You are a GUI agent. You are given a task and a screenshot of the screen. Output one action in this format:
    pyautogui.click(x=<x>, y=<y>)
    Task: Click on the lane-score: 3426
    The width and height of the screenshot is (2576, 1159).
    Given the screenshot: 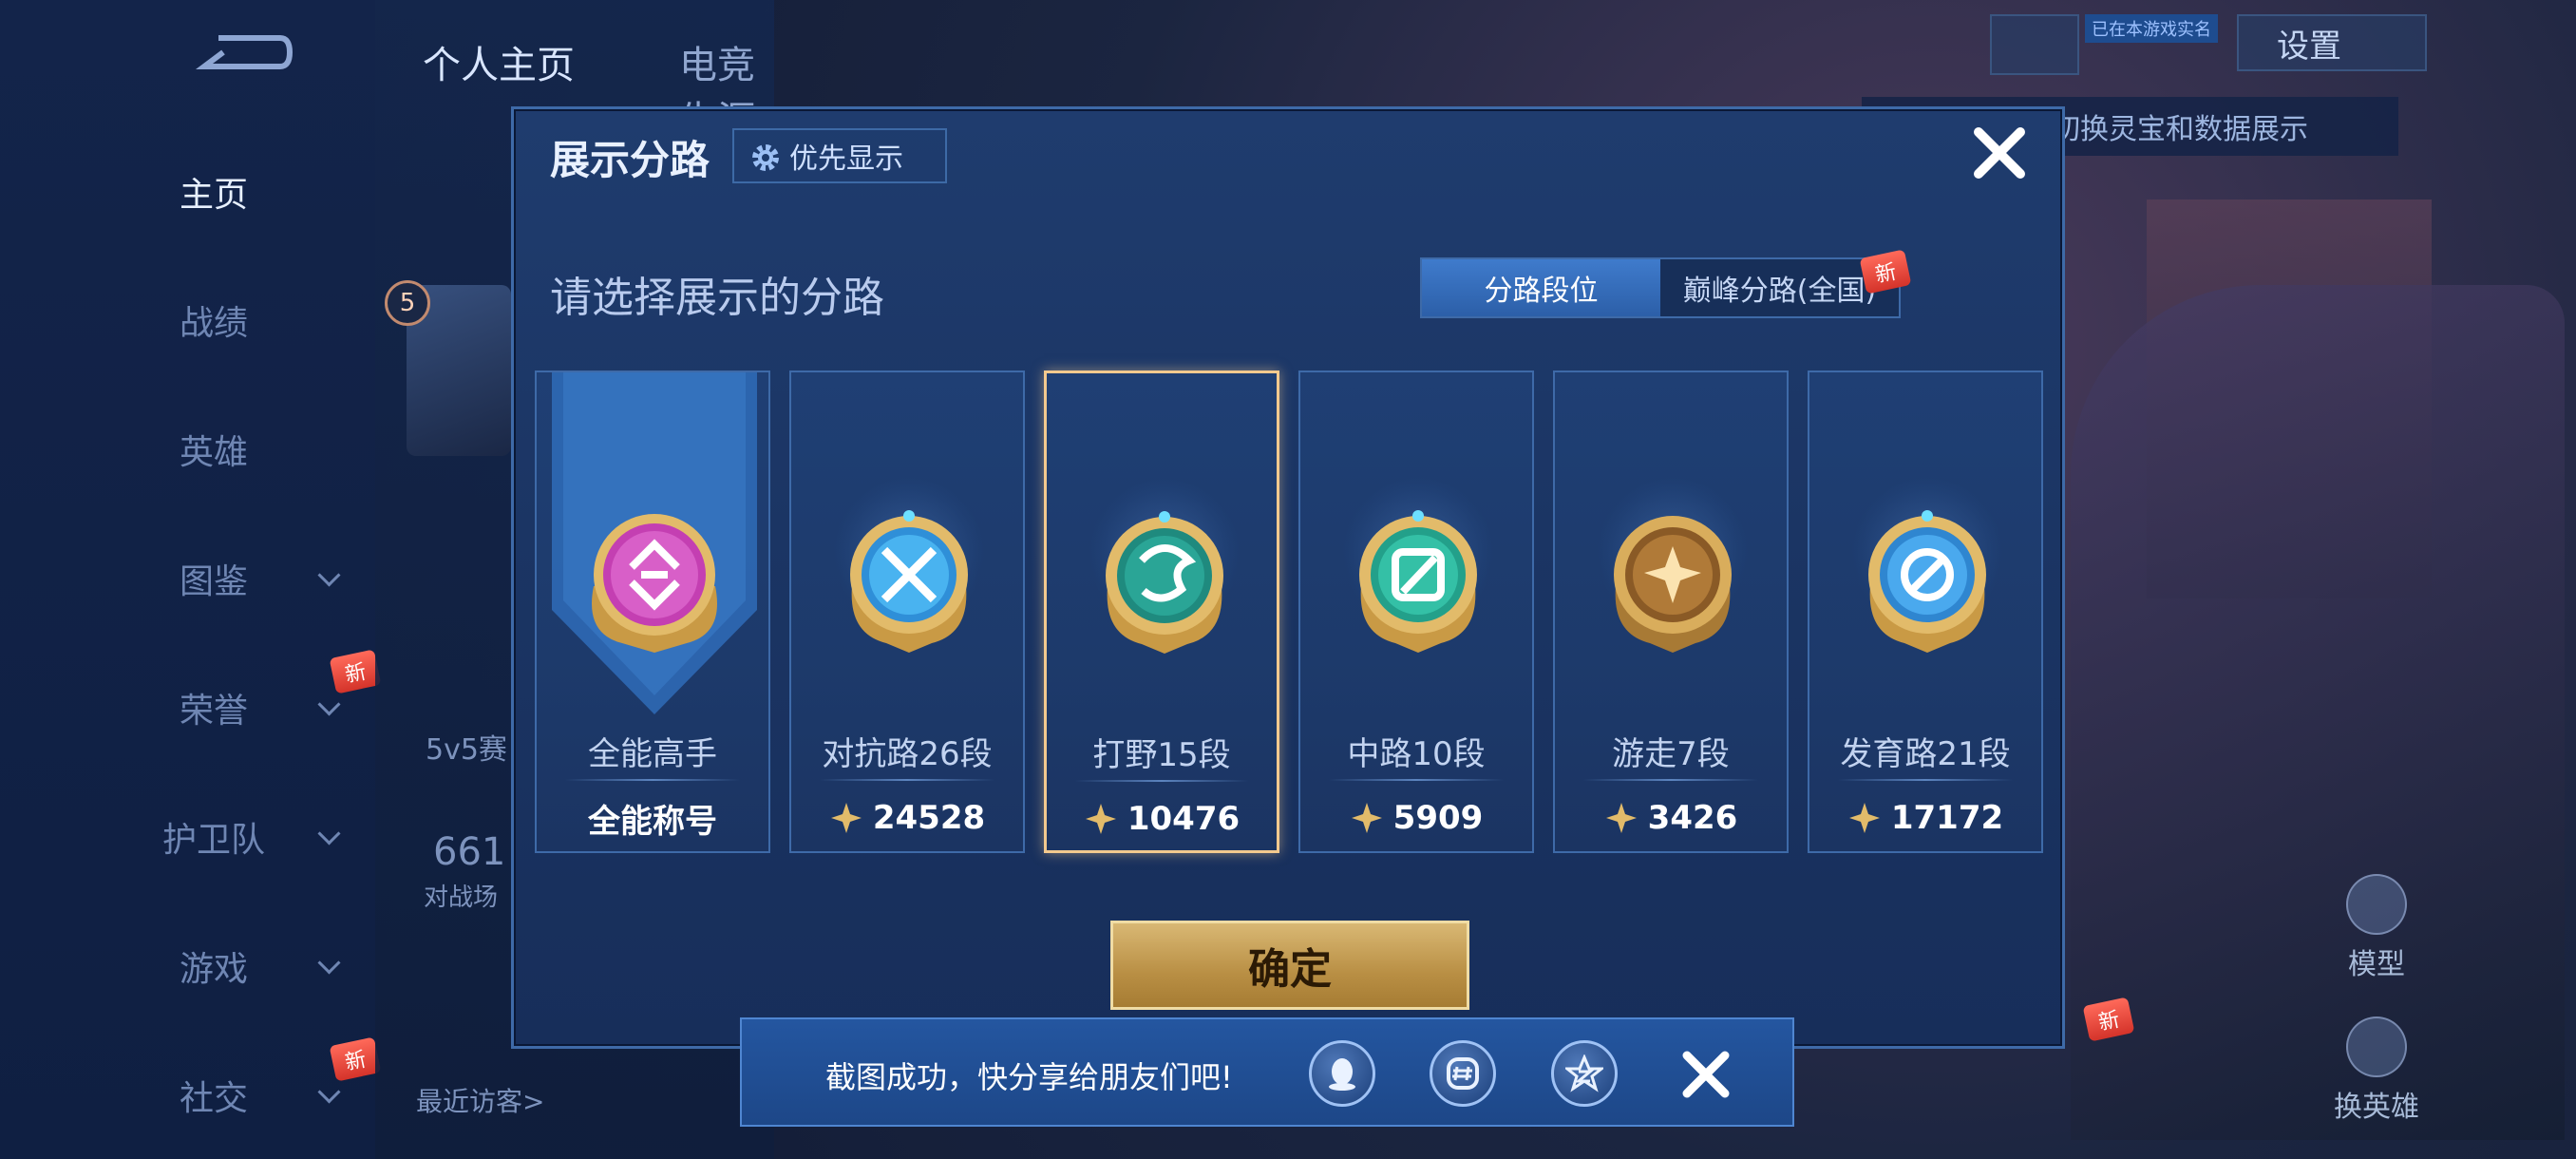 What is the action you would take?
    pyautogui.click(x=1671, y=818)
    